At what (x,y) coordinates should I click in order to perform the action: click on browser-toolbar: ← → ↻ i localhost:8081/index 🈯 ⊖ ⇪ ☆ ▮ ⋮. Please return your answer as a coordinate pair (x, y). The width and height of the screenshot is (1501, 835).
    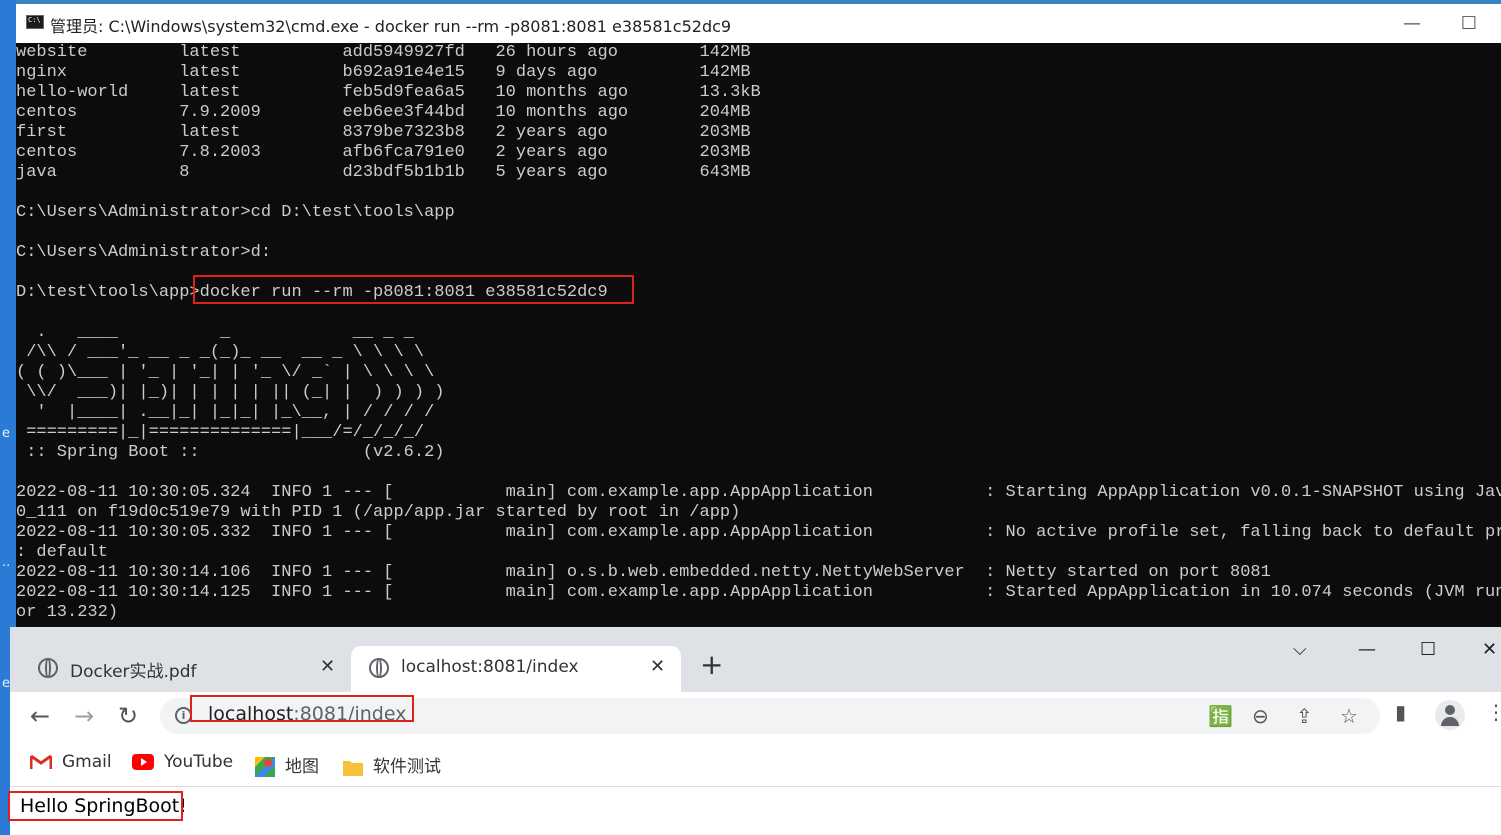
    Looking at the image, I should click on (755, 717).